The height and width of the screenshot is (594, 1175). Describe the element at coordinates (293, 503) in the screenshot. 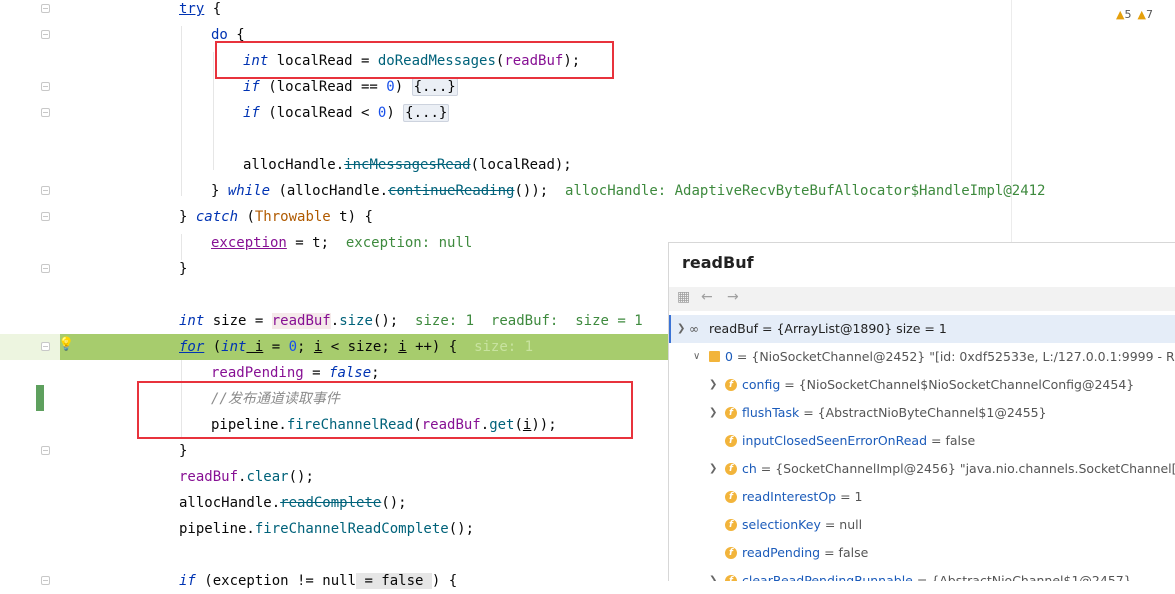

I see `code-line: allocHandle.readComplete();` at that location.